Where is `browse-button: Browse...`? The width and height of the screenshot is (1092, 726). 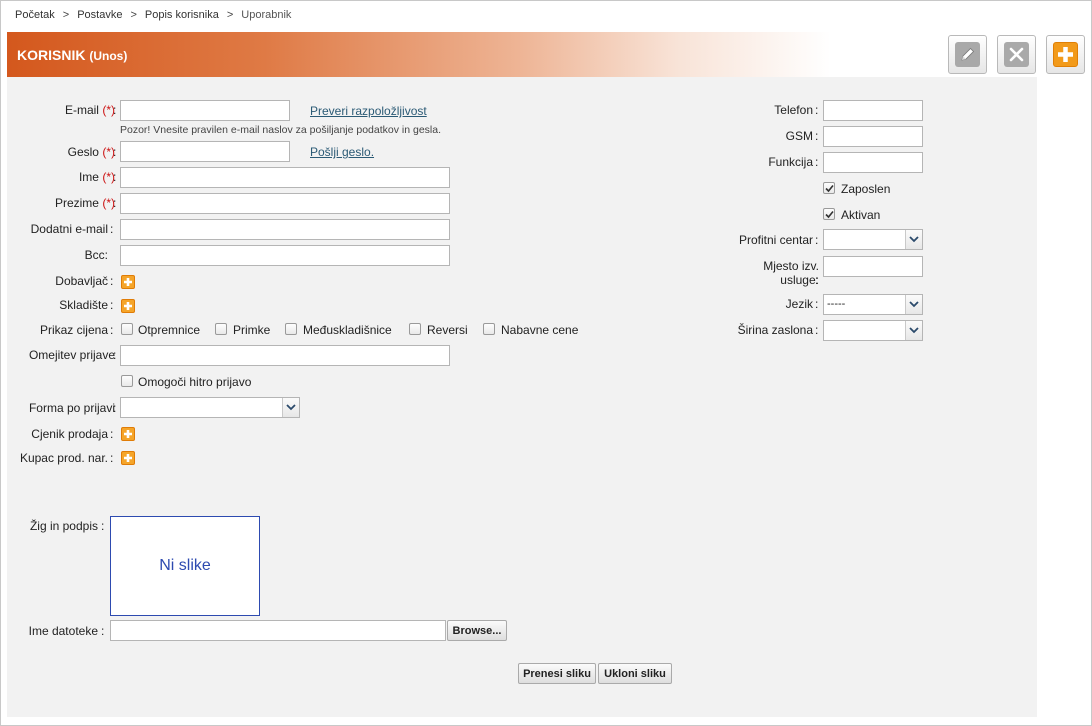
browse-button: Browse... is located at coordinates (477, 630).